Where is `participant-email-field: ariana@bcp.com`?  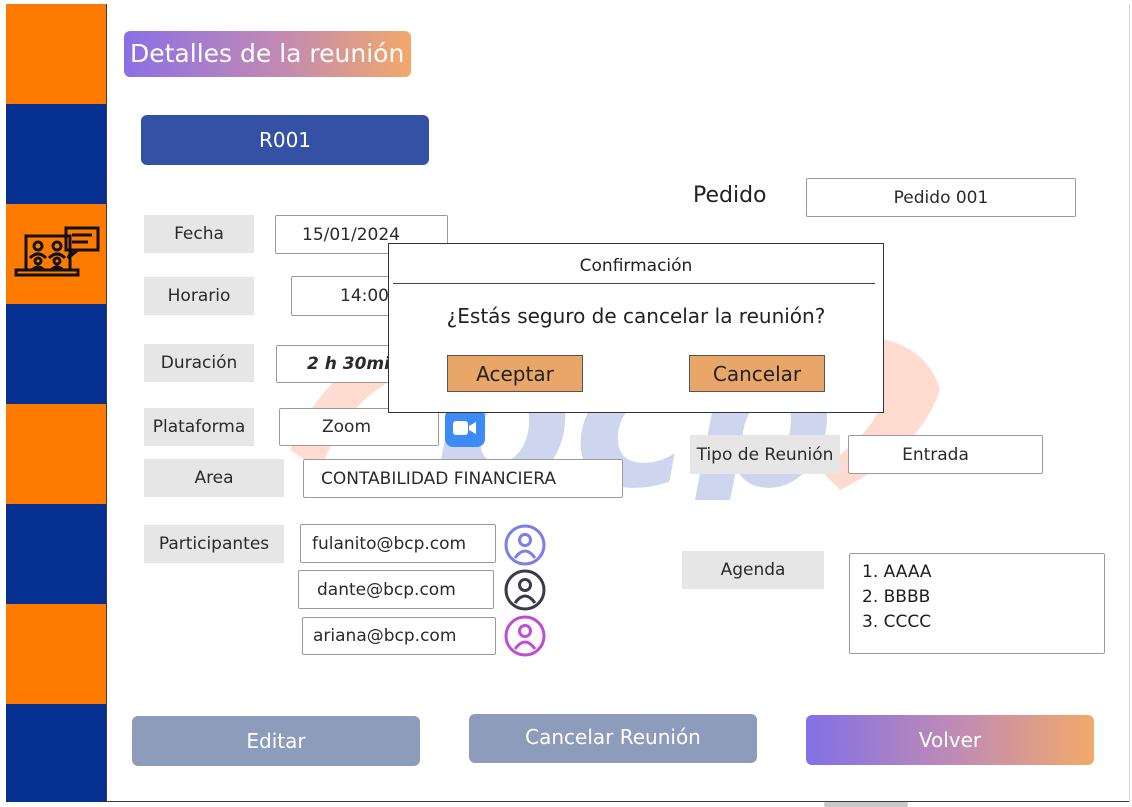
participant-email-field: ariana@bcp.com is located at coordinates (399, 636).